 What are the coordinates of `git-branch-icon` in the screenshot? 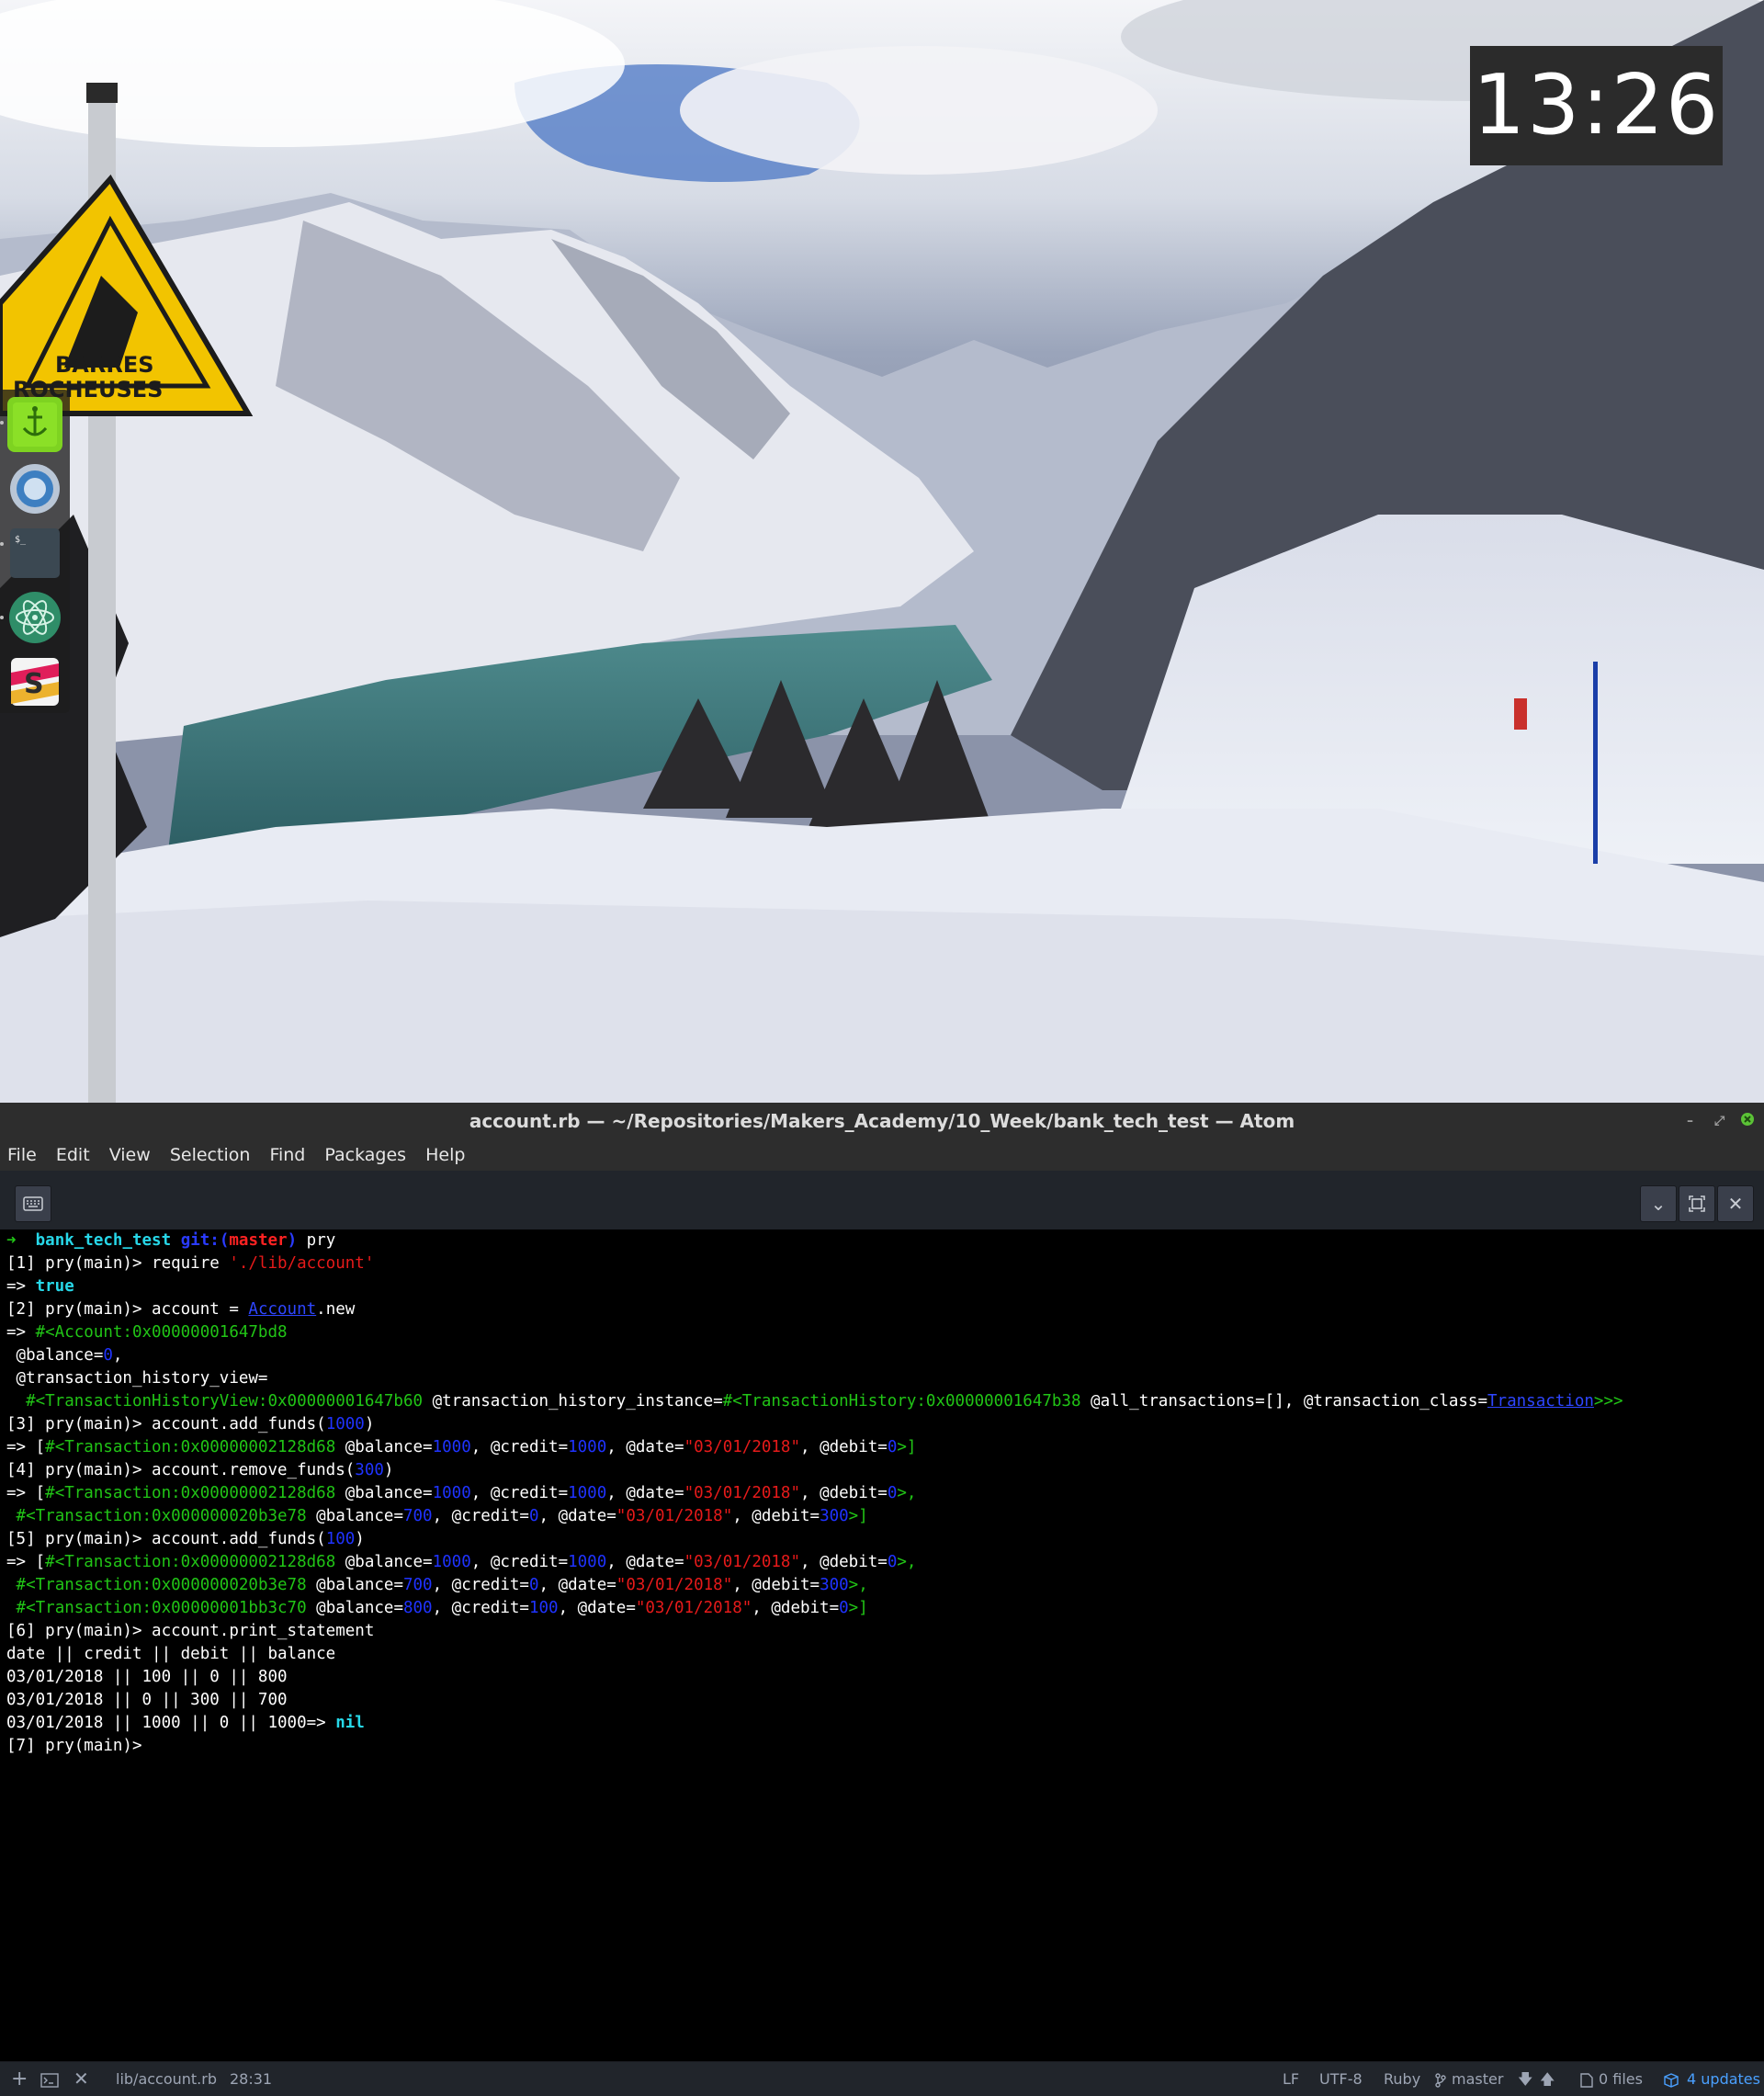 It's located at (1441, 2079).